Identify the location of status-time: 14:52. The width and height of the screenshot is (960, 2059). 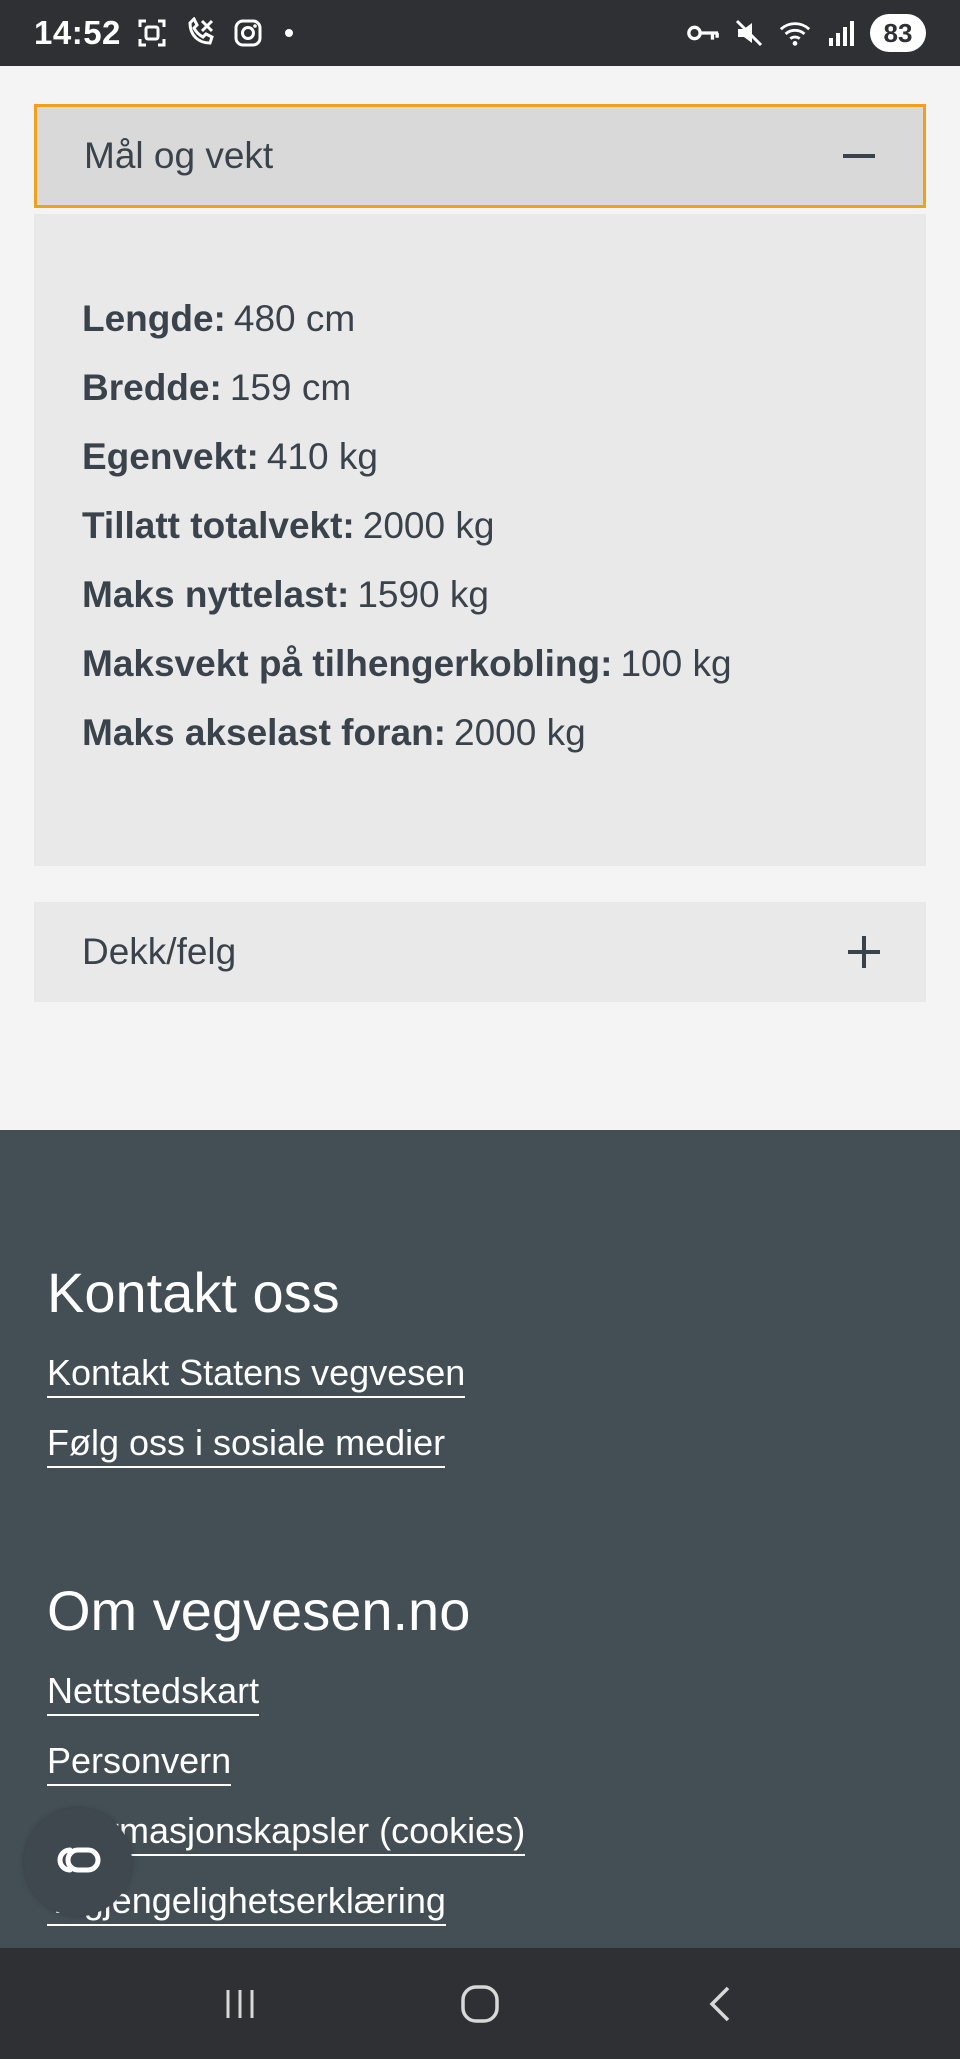
(77, 32).